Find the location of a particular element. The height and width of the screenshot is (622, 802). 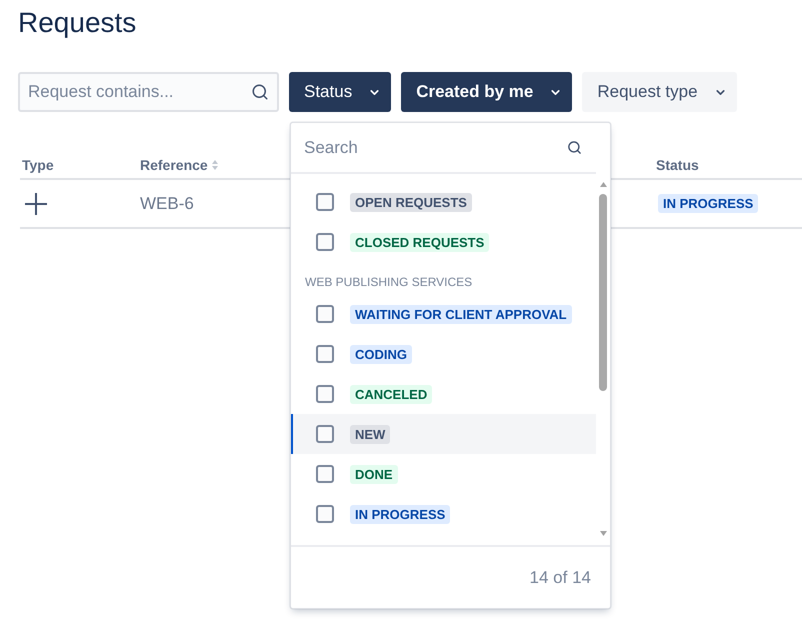

column-header: Reference is located at coordinates (179, 165).